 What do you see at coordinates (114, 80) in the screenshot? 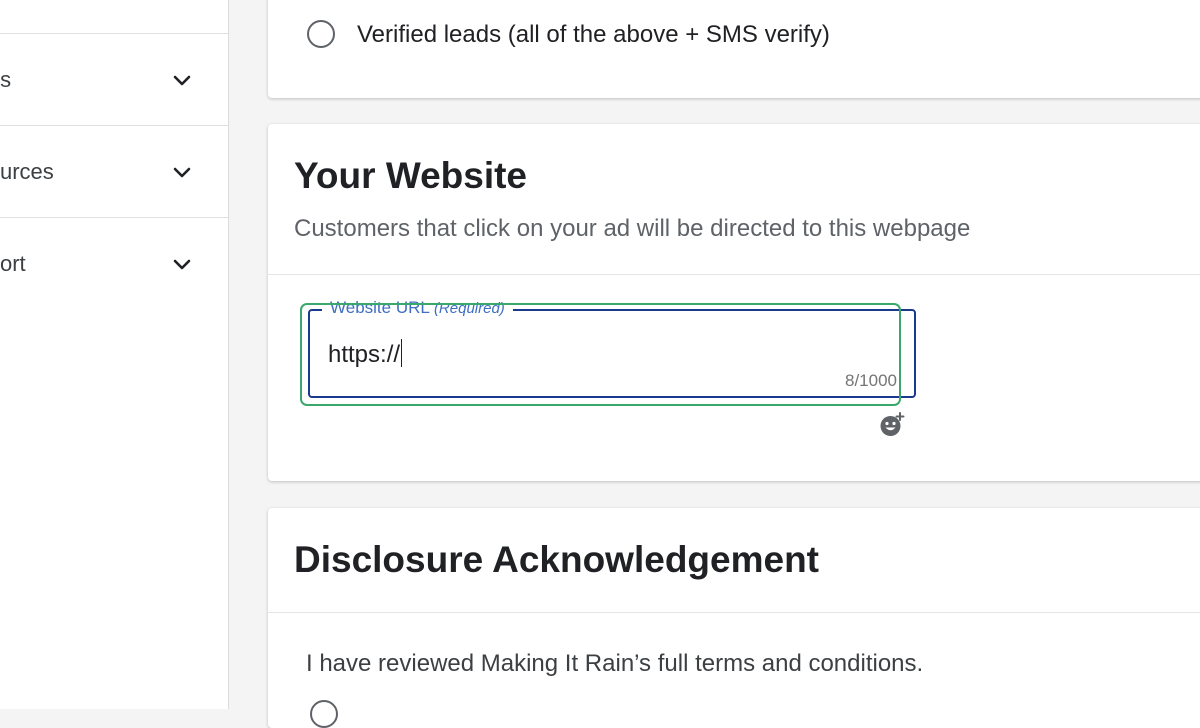
I see `sidebar-item-1: ts` at bounding box center [114, 80].